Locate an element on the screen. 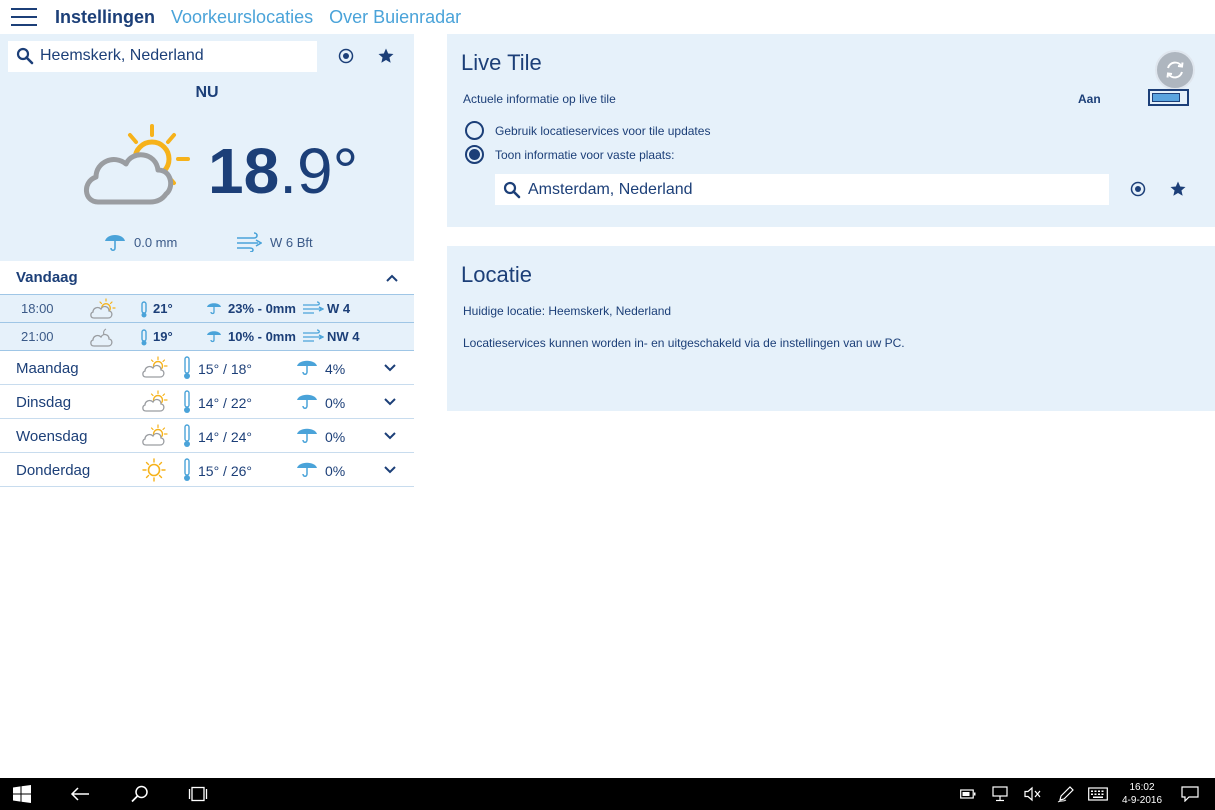 This screenshot has height=810, width=1215. star-icon is located at coordinates (1178, 188).